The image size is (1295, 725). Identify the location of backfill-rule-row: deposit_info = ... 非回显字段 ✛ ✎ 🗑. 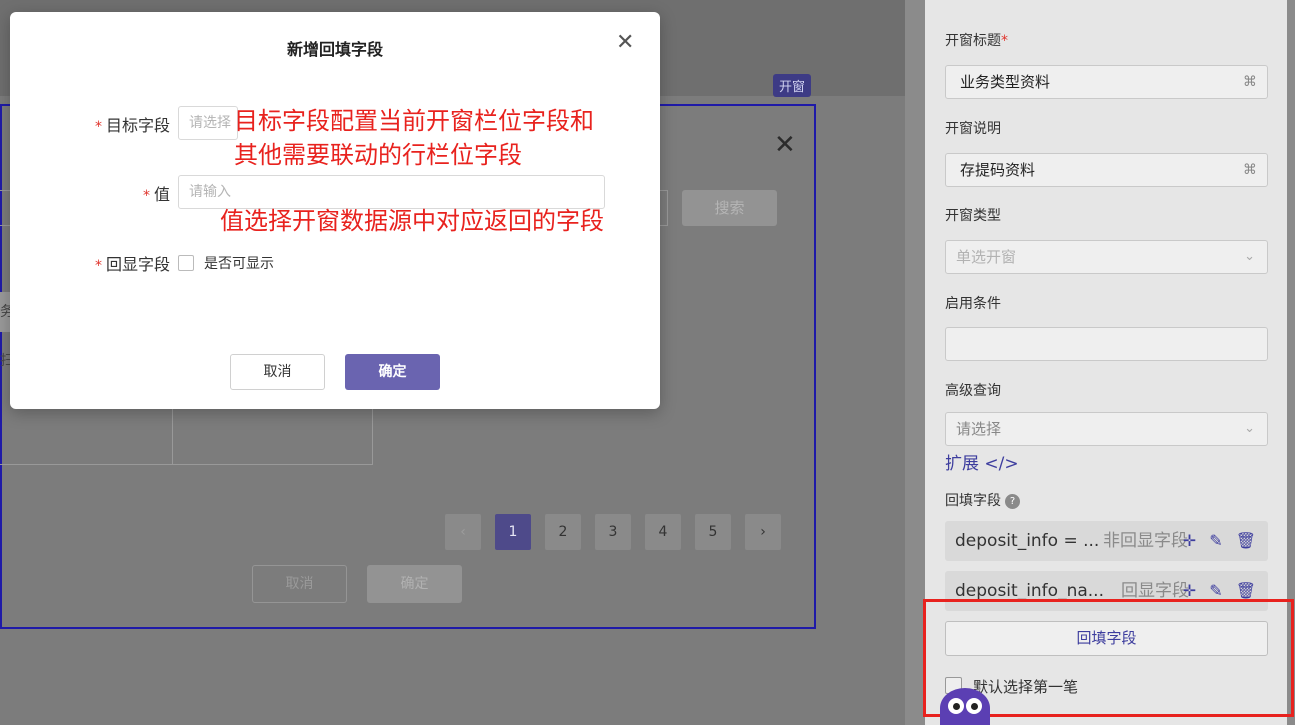
(1106, 541).